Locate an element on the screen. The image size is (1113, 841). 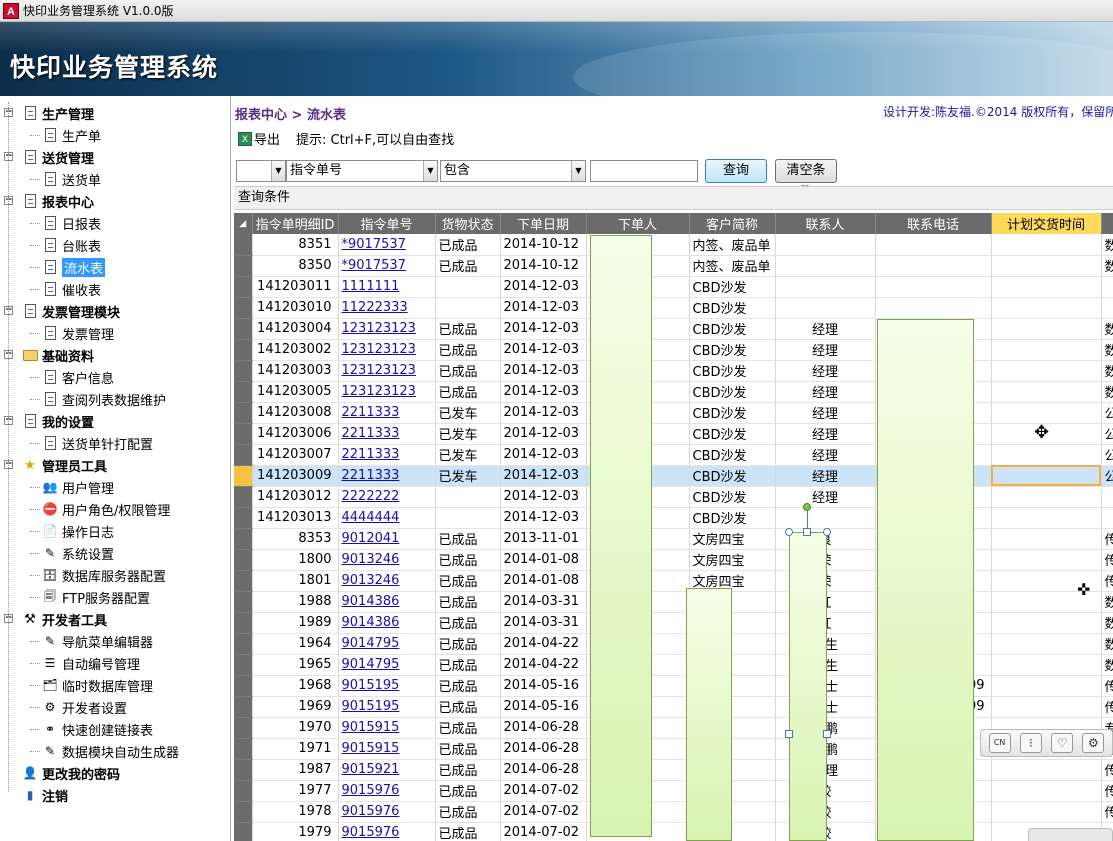
more-icon: ⁝ is located at coordinates (1030, 743).